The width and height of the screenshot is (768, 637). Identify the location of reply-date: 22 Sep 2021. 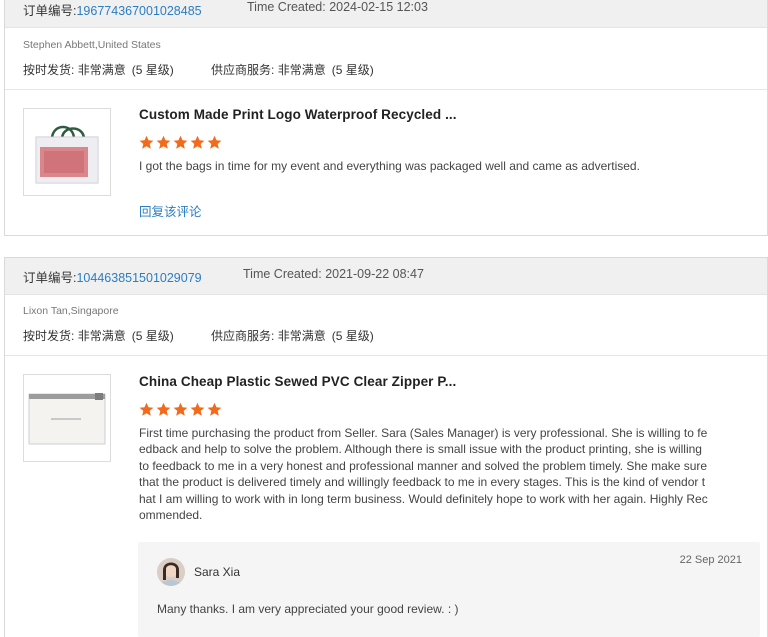
(710, 560).